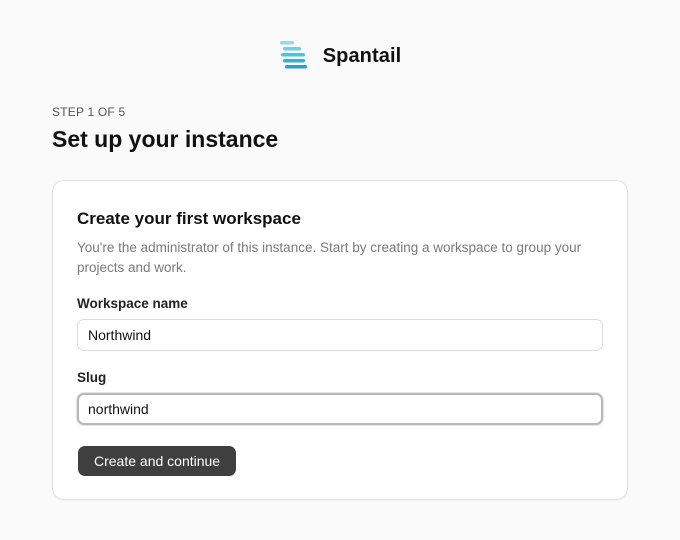 The image size is (680, 540). What do you see at coordinates (132, 303) in the screenshot?
I see `workspace-name-label: Workspace name` at bounding box center [132, 303].